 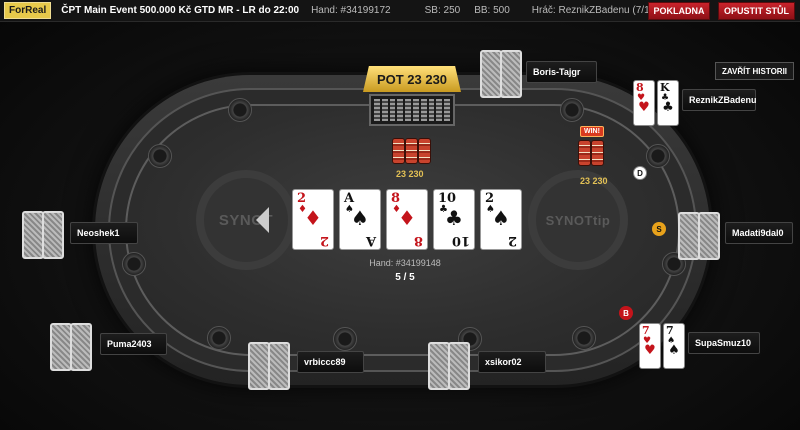 What do you see at coordinates (412, 110) in the screenshot?
I see `dealer-chip-tray` at bounding box center [412, 110].